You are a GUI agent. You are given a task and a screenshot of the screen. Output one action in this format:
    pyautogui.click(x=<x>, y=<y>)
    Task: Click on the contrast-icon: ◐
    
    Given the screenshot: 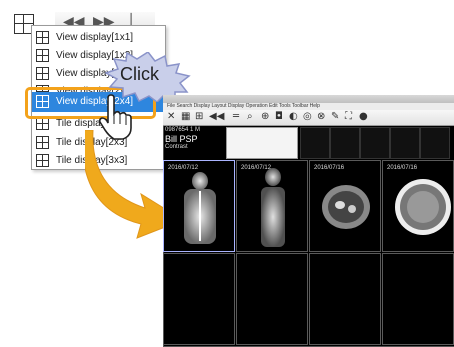 What is the action you would take?
    pyautogui.click(x=293, y=116)
    